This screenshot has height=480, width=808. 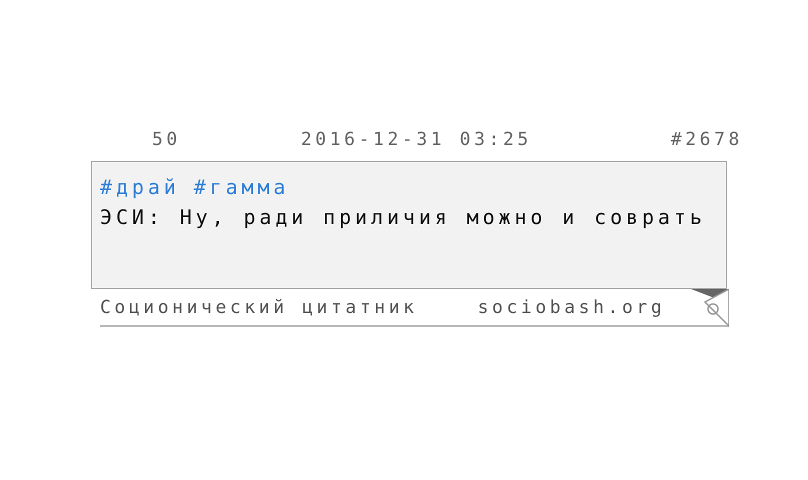 What do you see at coordinates (416, 139) in the screenshot?
I see `quote-date: 2016-12-31 03:25` at bounding box center [416, 139].